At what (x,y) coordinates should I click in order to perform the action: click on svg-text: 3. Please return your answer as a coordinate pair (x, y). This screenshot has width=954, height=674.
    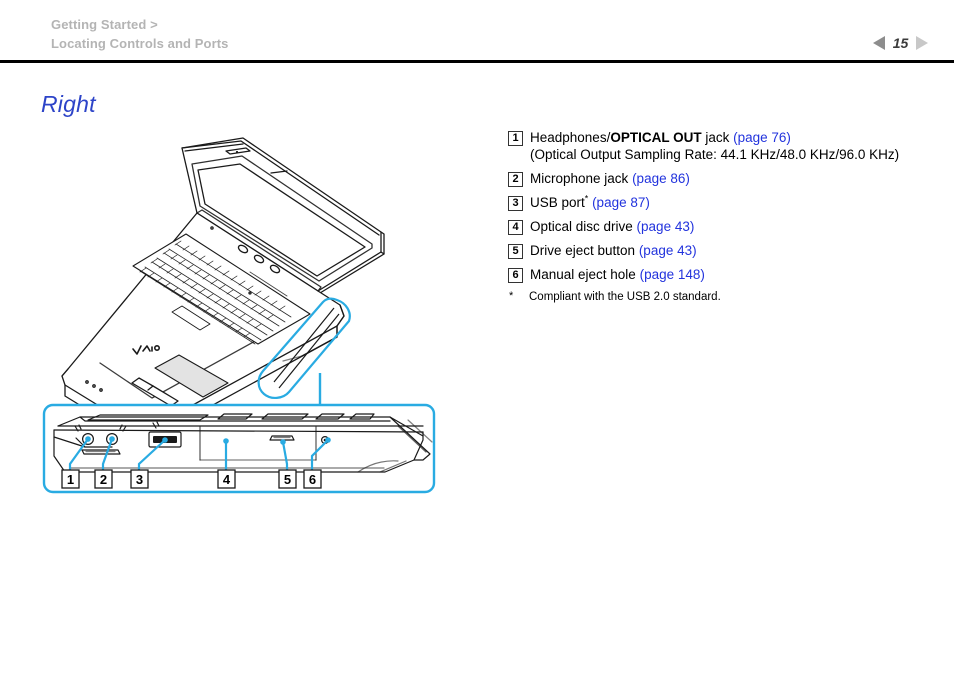
    Looking at the image, I should click on (139, 479).